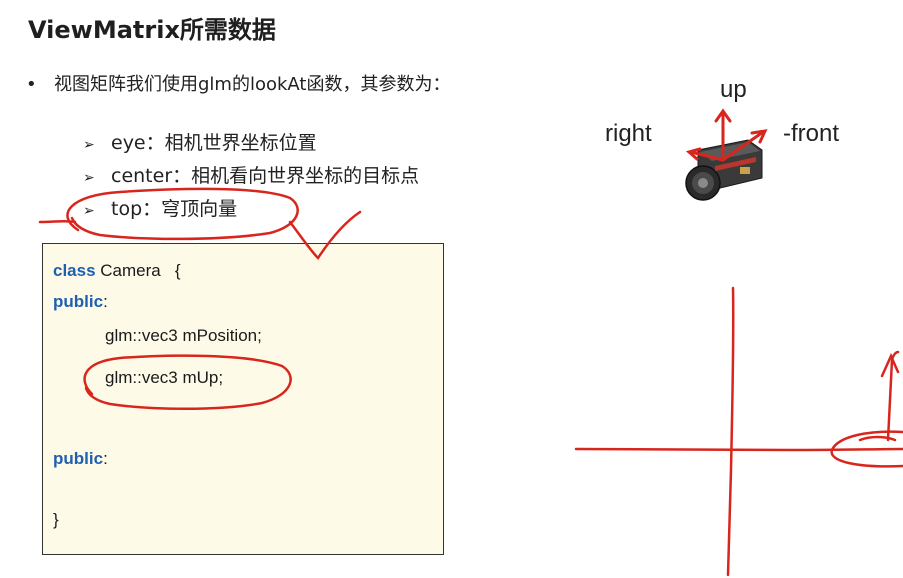  I want to click on subitem-eye: ➢ eye：相机世界坐标位置, so click(200, 141).